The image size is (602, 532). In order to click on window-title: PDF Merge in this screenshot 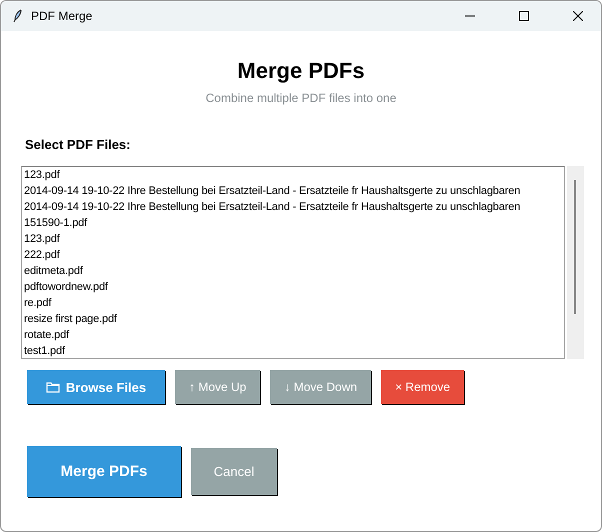, I will do `click(61, 16)`.